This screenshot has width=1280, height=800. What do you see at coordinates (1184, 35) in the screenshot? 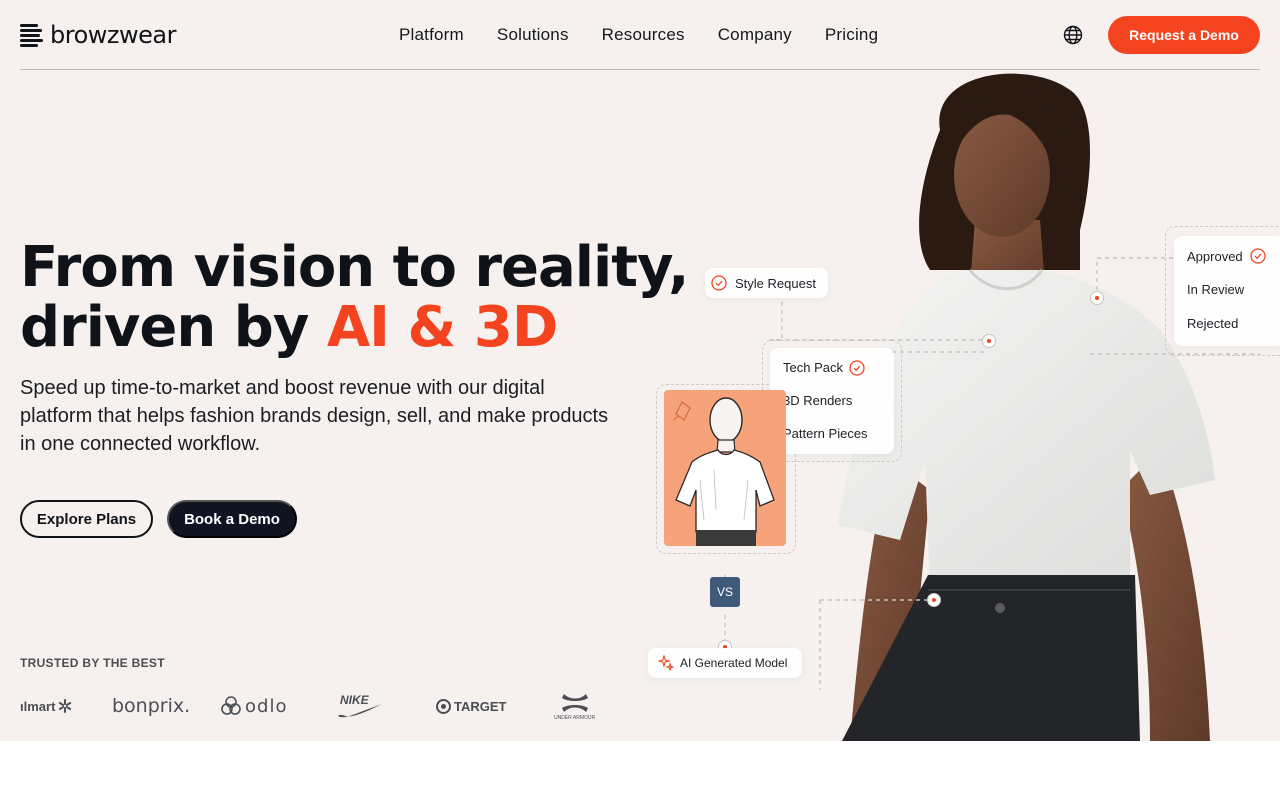
I see `request-demo-button: Request a Demo` at bounding box center [1184, 35].